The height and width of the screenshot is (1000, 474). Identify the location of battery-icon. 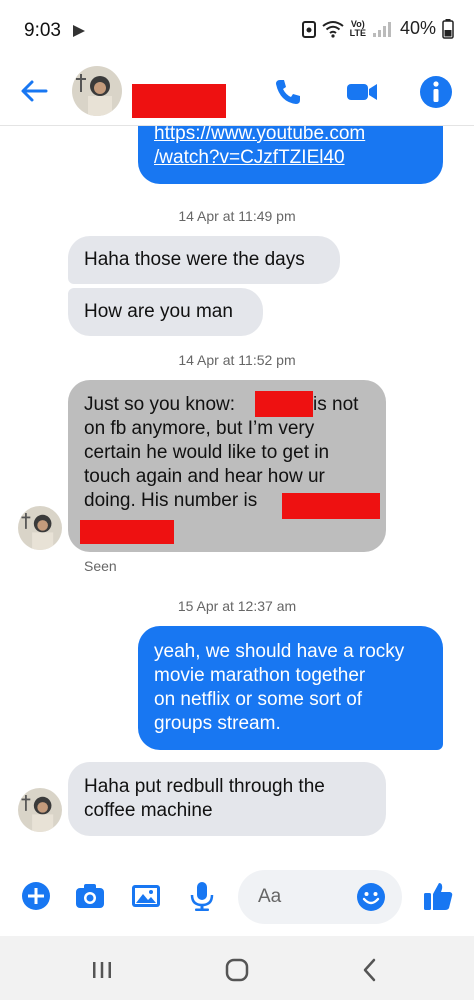
(448, 28).